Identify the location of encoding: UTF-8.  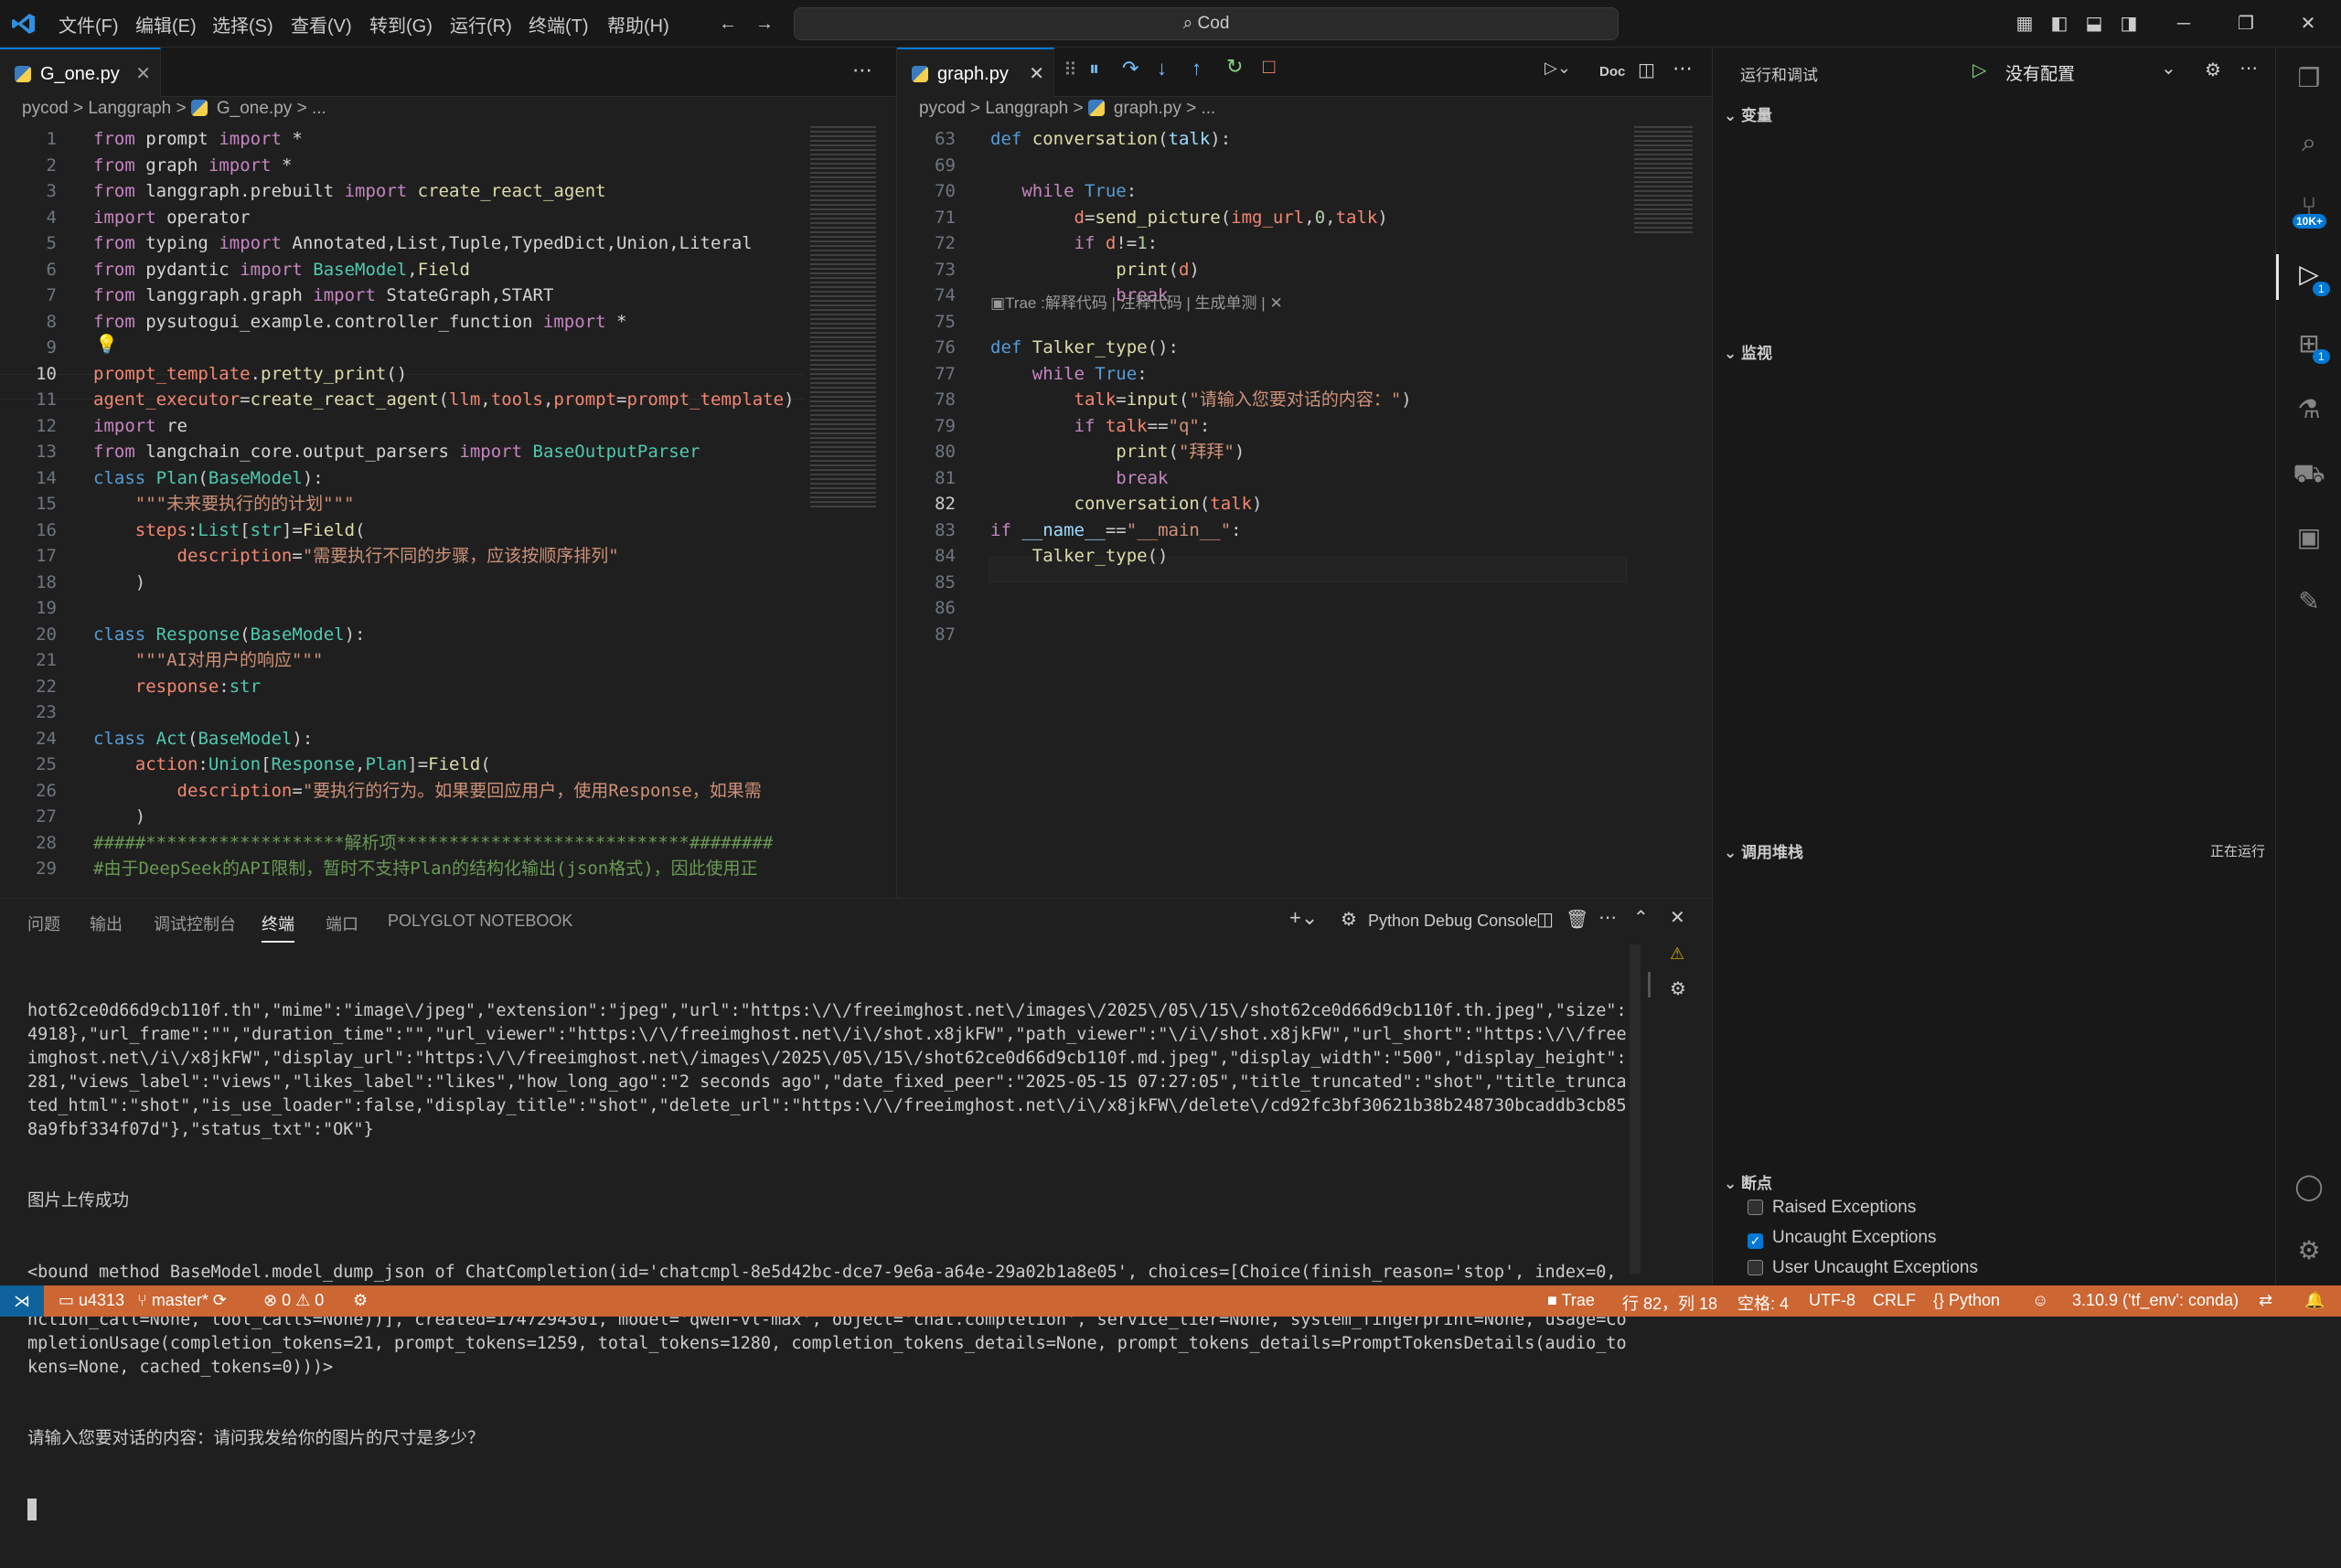
(1832, 1300).